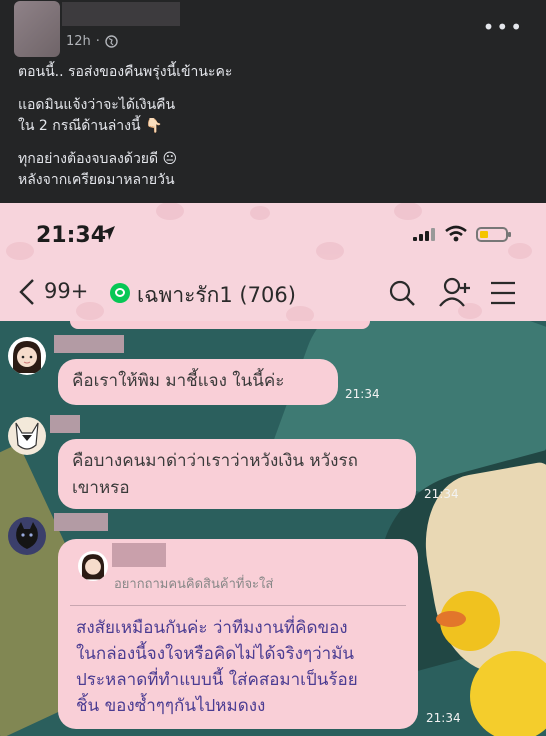  What do you see at coordinates (121, 14) in the screenshot?
I see `author-name-redacted` at bounding box center [121, 14].